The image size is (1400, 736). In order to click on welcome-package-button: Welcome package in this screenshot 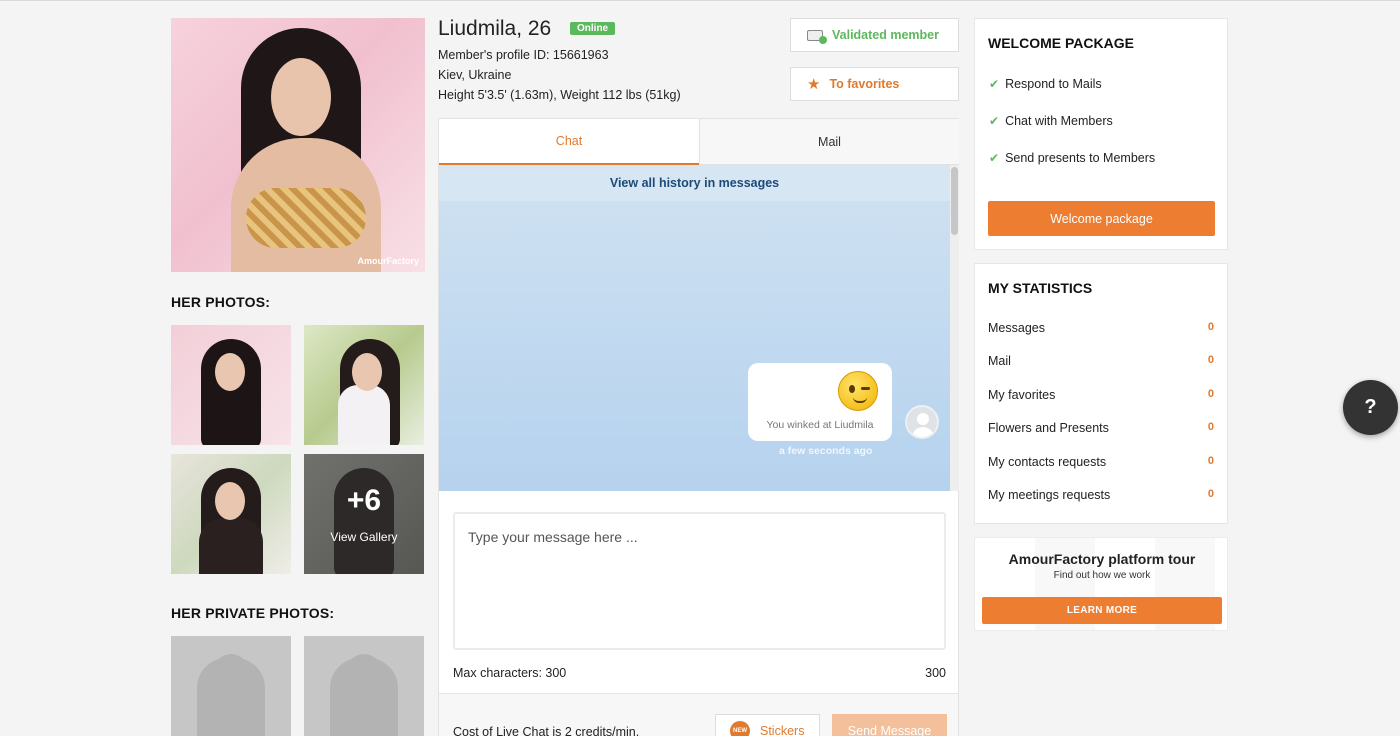, I will do `click(1101, 218)`.